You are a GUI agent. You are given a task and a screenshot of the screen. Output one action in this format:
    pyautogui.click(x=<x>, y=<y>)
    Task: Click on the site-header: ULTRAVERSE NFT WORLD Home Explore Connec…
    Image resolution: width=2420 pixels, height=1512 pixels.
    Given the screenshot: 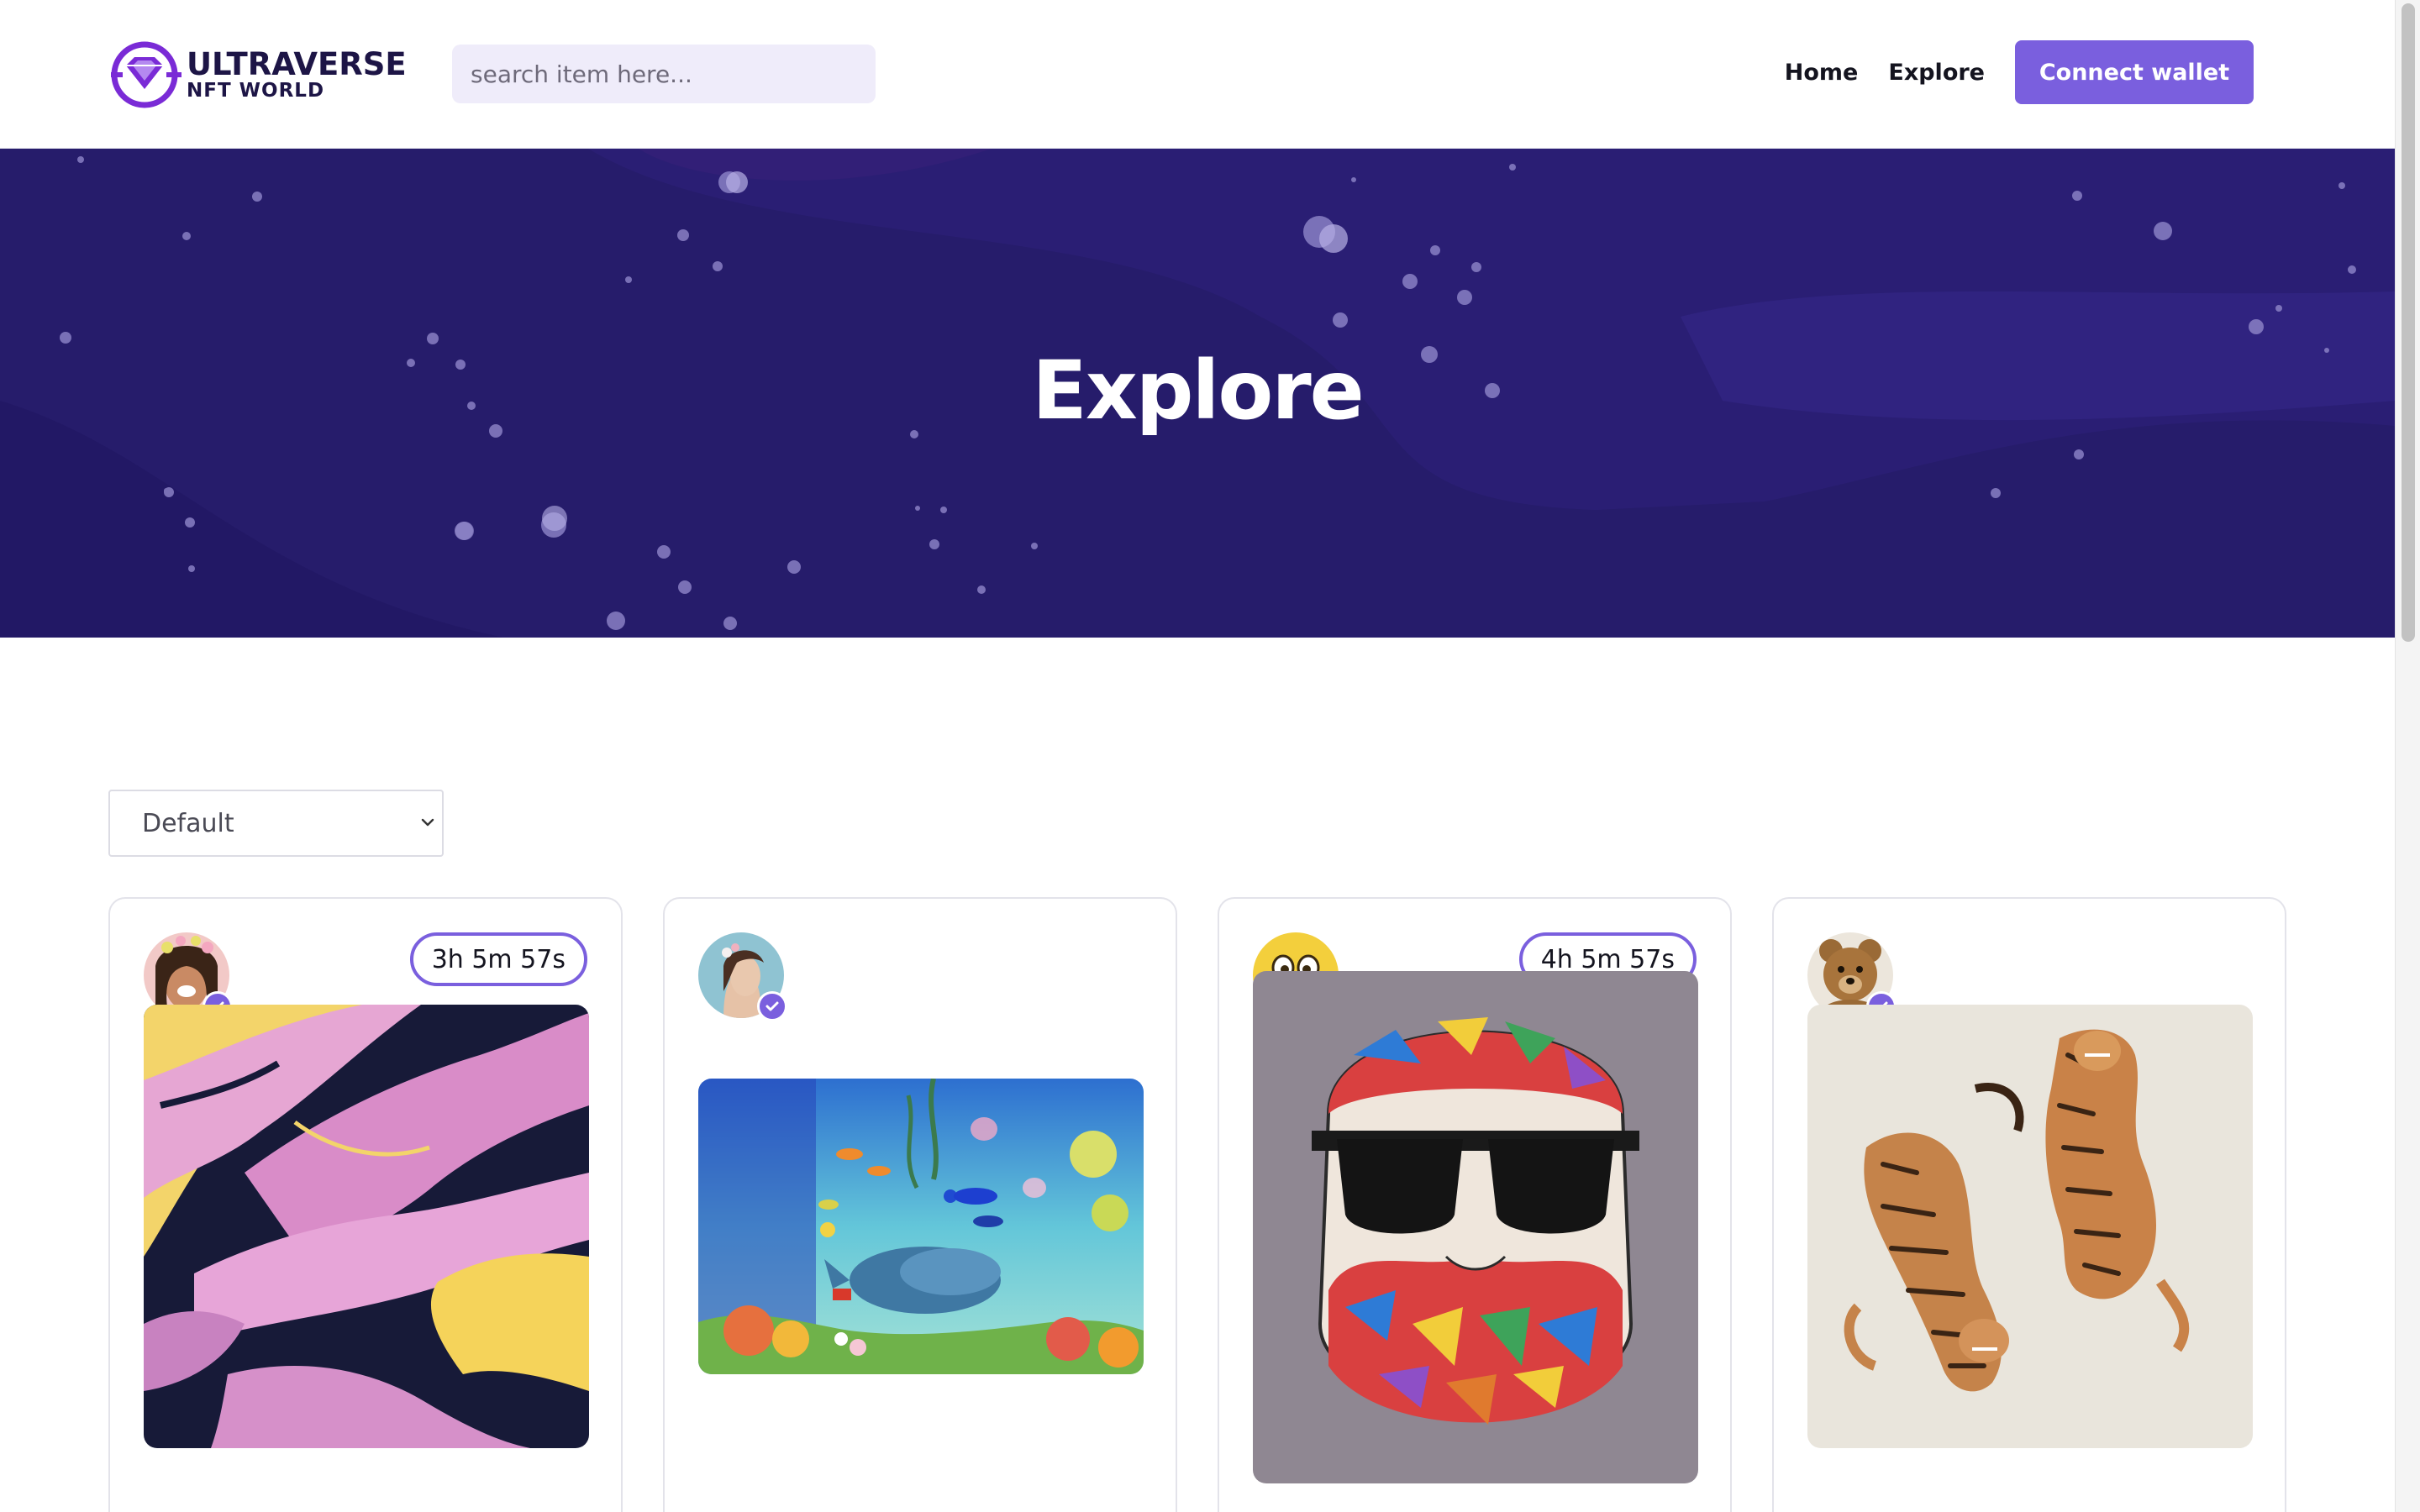 What is the action you would take?
    pyautogui.click(x=1197, y=74)
    